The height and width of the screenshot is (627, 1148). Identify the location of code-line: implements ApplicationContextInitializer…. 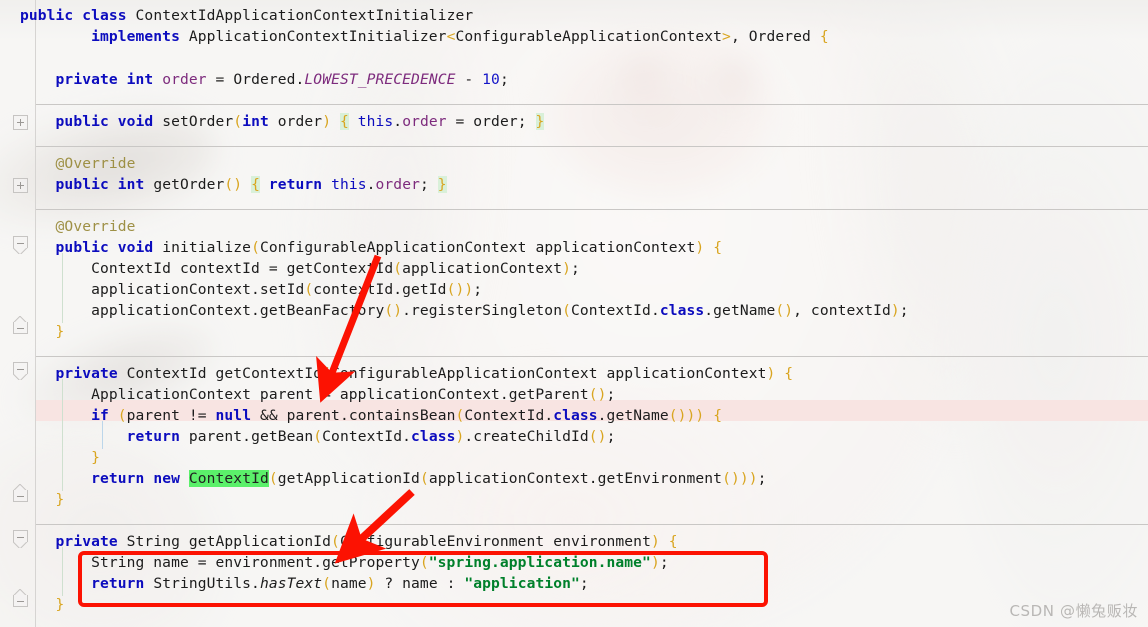
(574, 37).